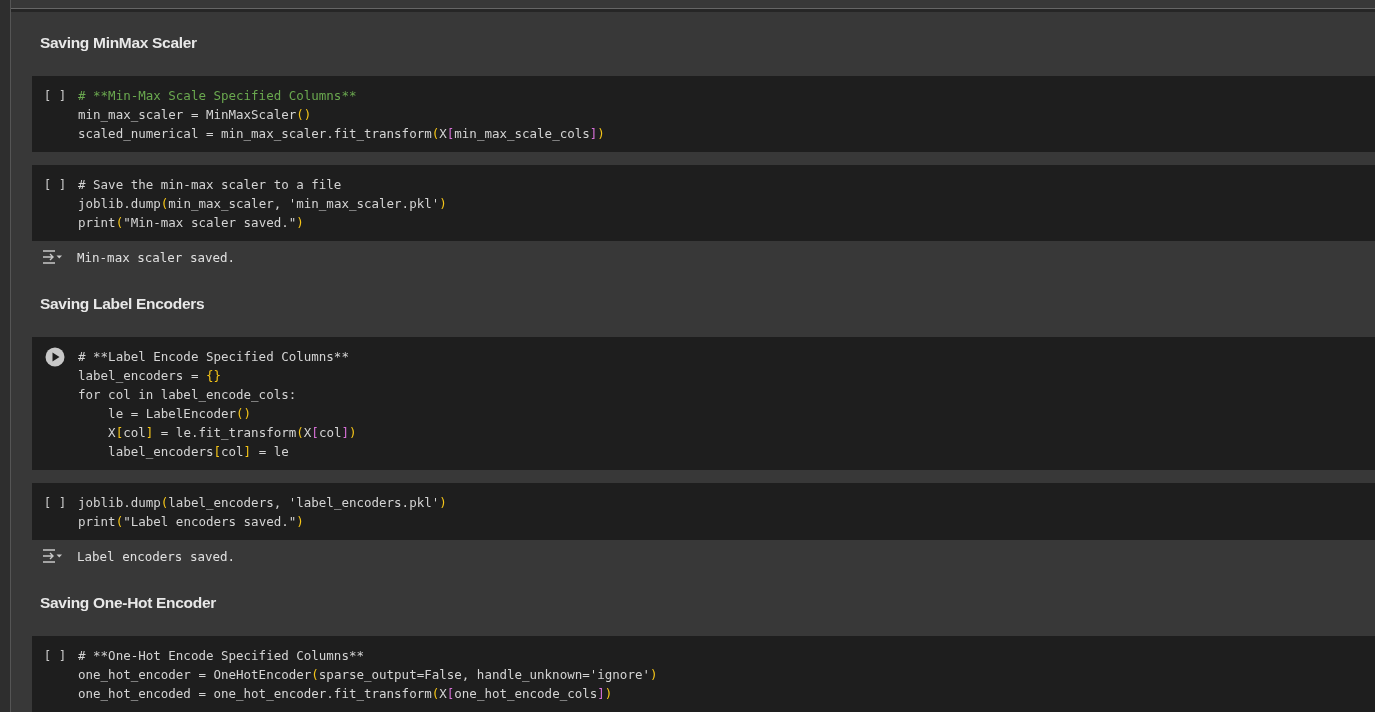 The image size is (1375, 712). Describe the element at coordinates (214, 357) in the screenshot. I see `code-line: # **Label Encode Specified Columns**` at that location.